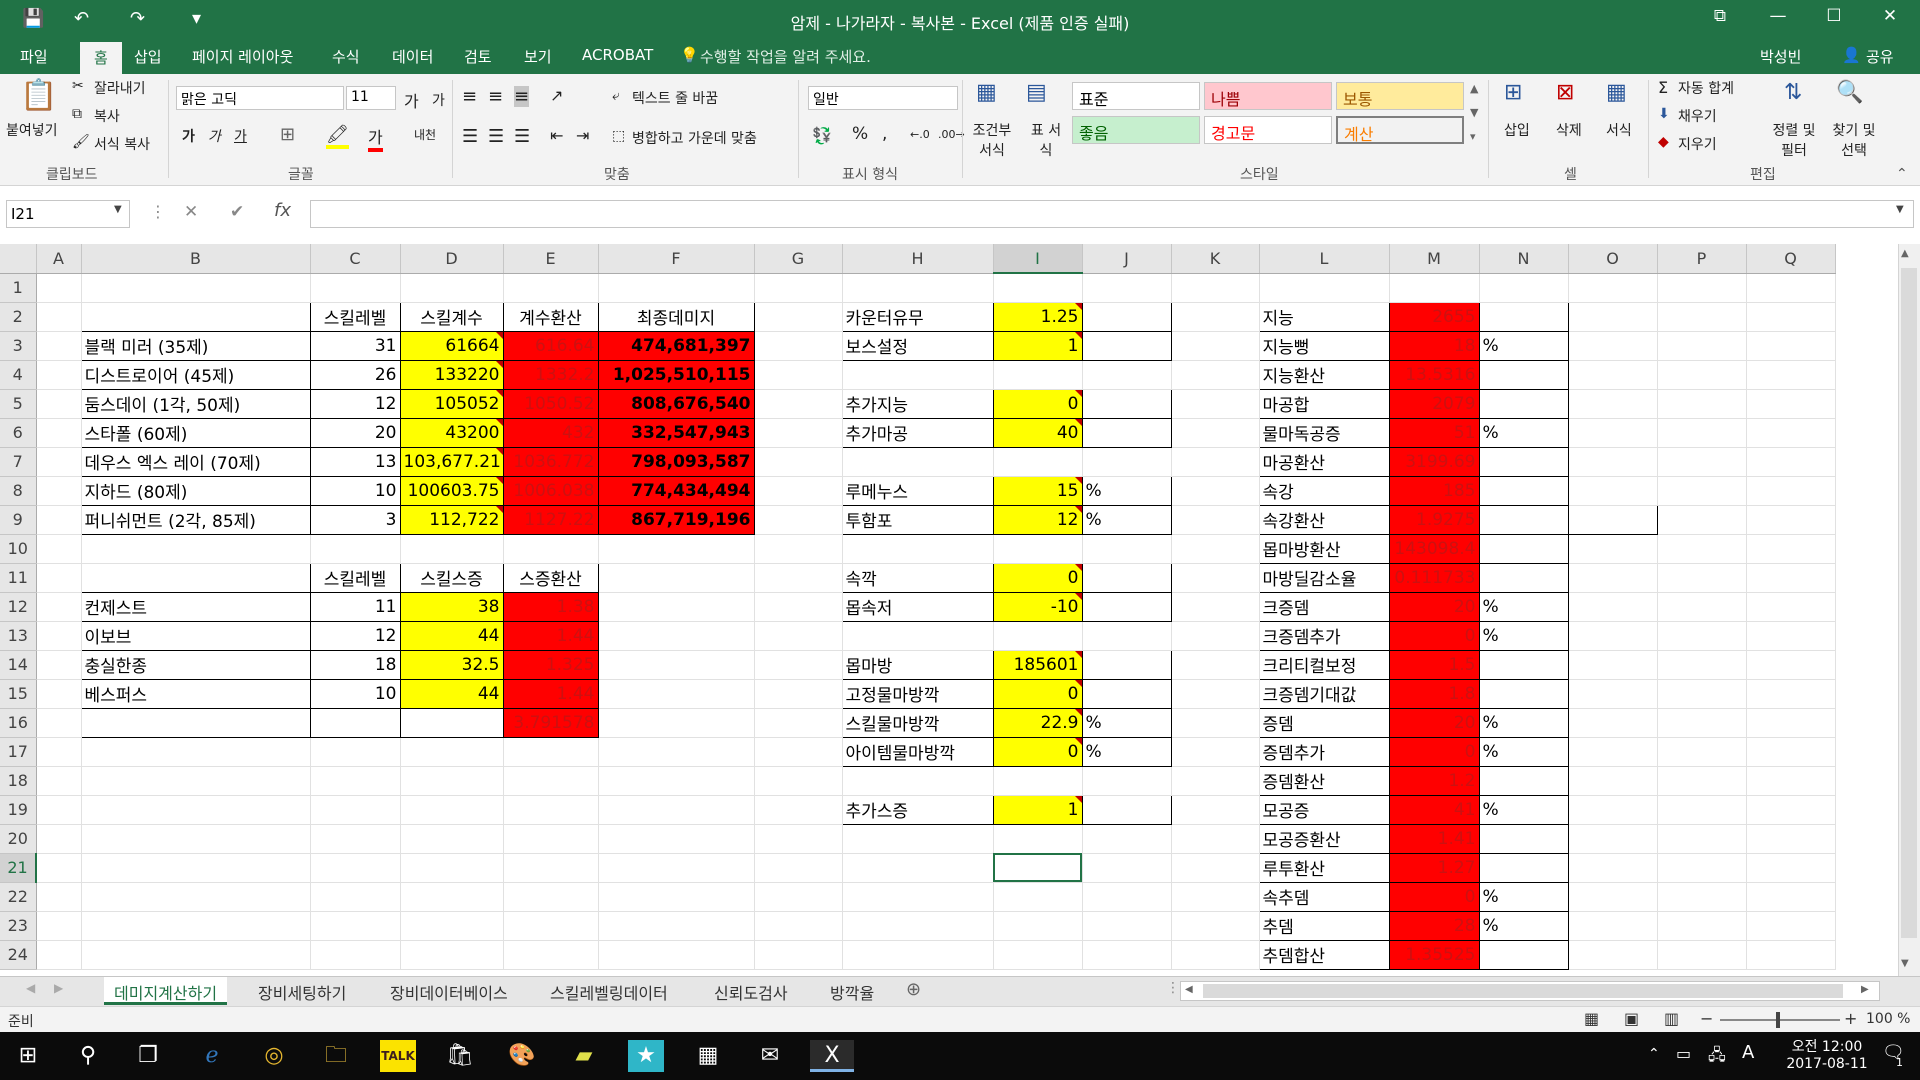  What do you see at coordinates (195, 519) in the screenshot?
I see `cell-b9: 퍼니쉬먼트 (2각, 85제)` at bounding box center [195, 519].